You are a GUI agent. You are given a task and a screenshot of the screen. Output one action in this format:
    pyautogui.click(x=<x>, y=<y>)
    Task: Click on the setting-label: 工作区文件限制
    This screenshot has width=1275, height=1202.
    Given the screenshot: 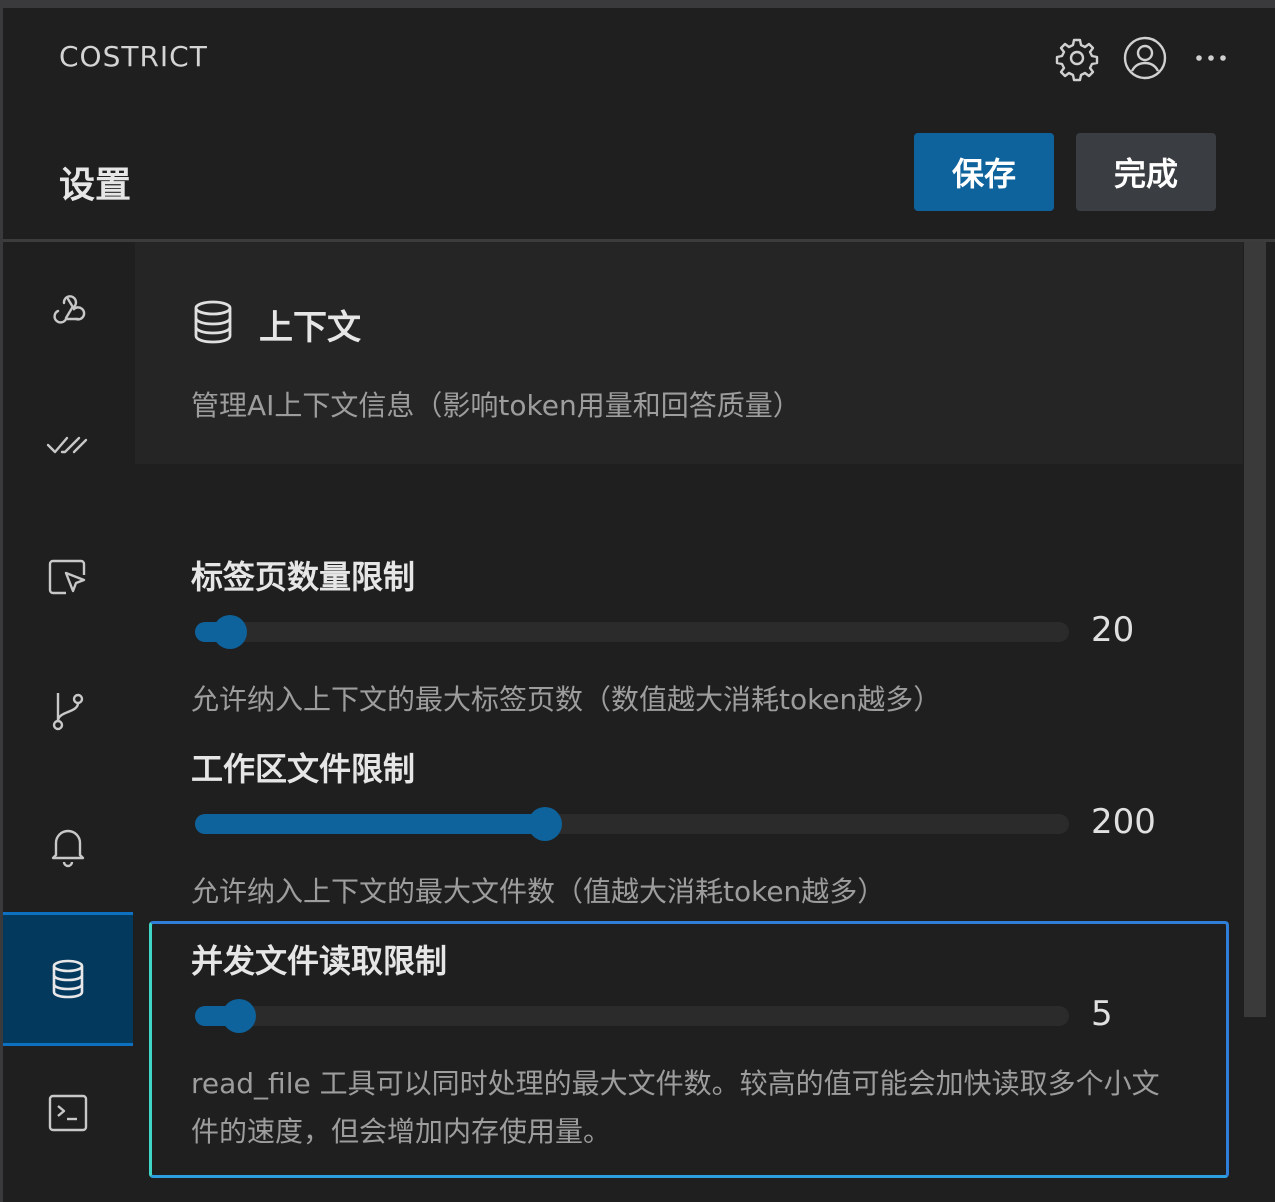 What is the action you would take?
    pyautogui.click(x=303, y=769)
    